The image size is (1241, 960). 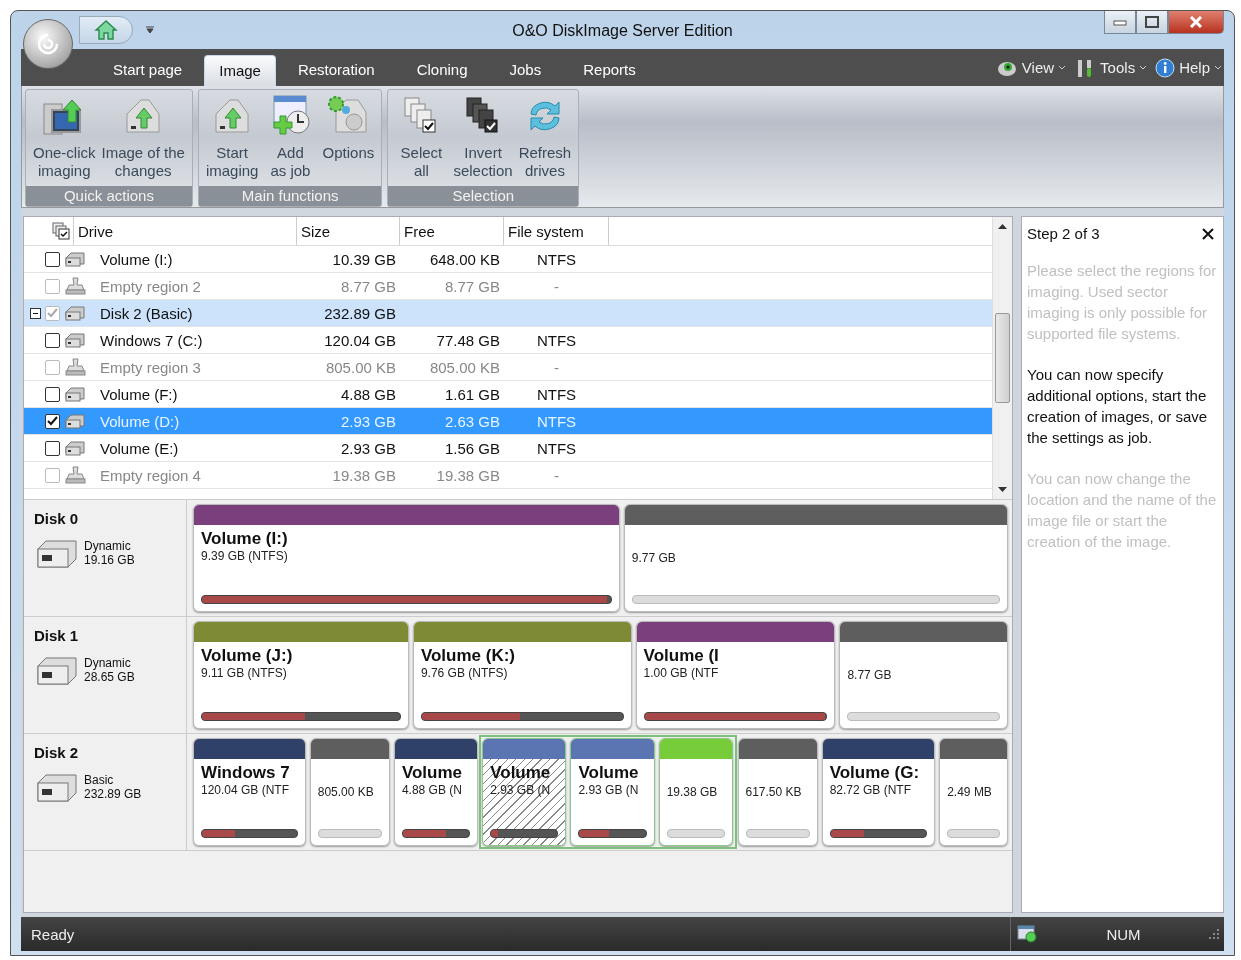 What do you see at coordinates (556, 367) in the screenshot?
I see `table-cell-text: -` at bounding box center [556, 367].